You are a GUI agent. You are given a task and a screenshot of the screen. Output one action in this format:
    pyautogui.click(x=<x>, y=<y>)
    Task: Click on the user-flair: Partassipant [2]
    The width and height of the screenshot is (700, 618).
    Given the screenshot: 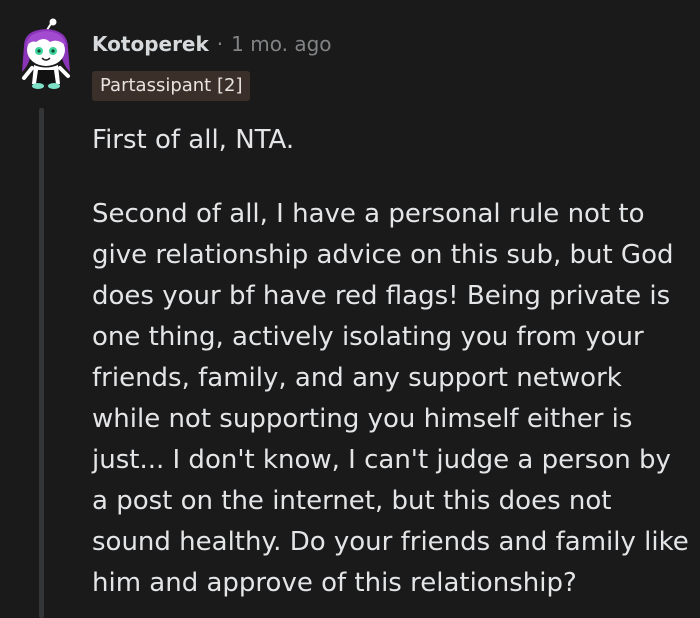 What is the action you would take?
    pyautogui.click(x=171, y=86)
    